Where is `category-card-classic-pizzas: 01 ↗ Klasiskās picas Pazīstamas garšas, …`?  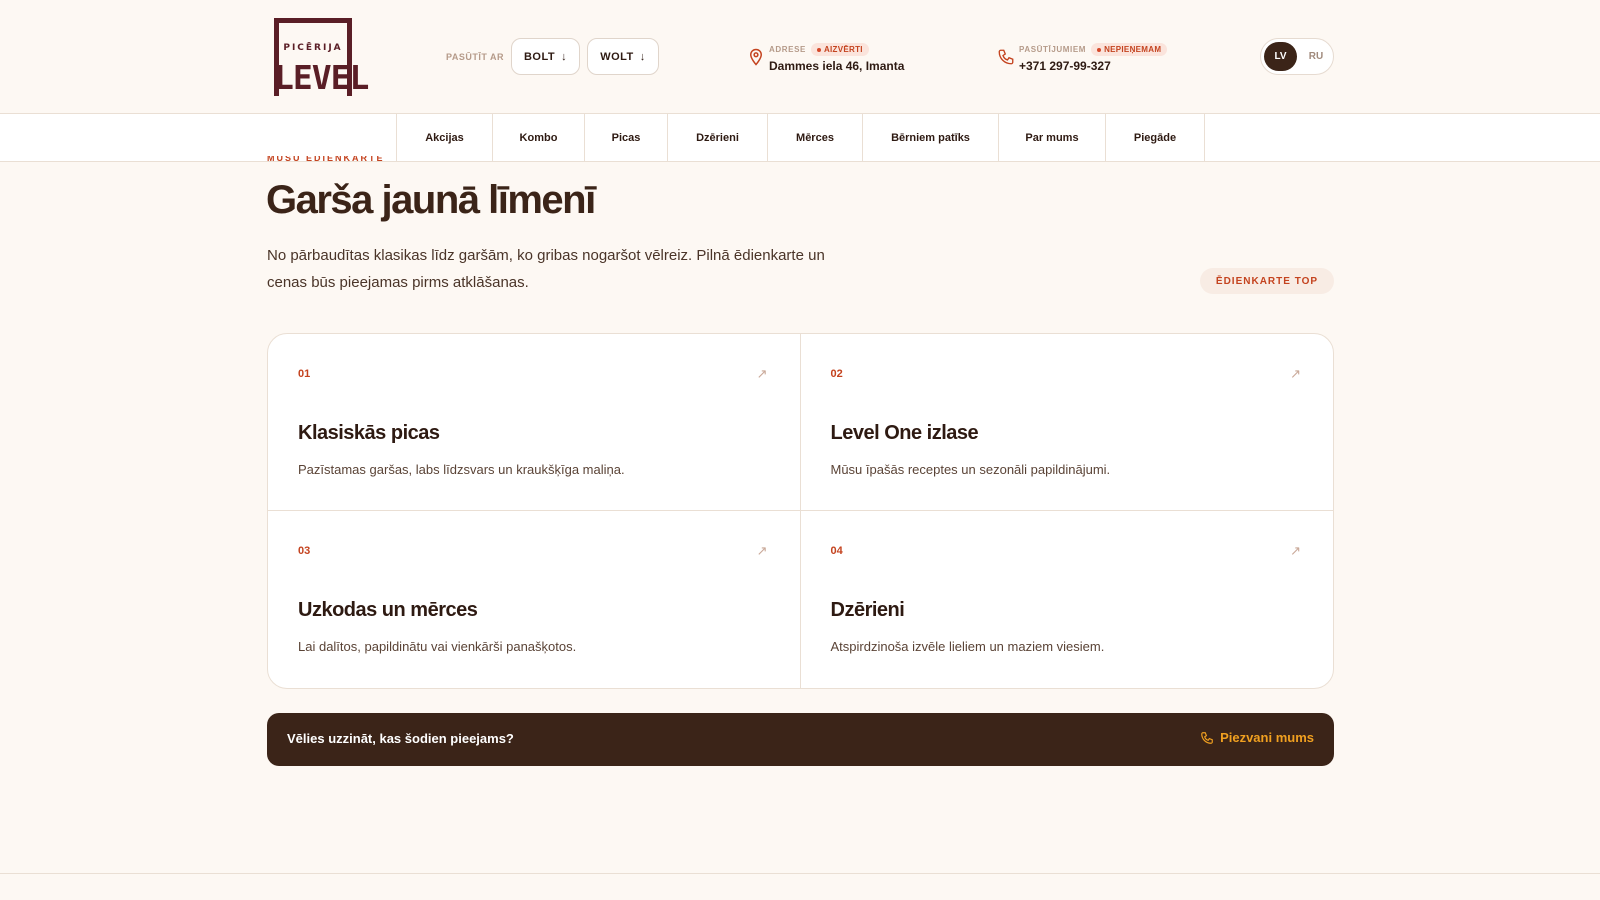
category-card-classic-pizzas: 01 ↗ Klasiskās picas Pazīstamas garšas, … is located at coordinates (534, 422).